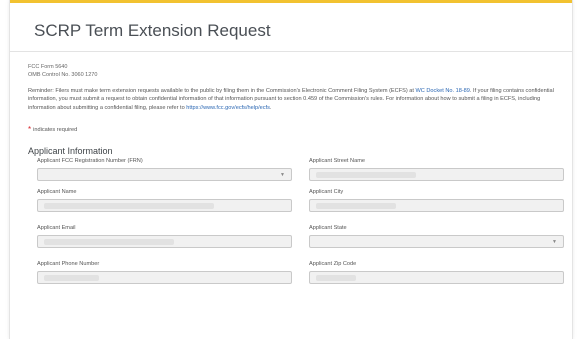 Image resolution: width=584 pixels, height=339 pixels. I want to click on phone-input, so click(164, 278).